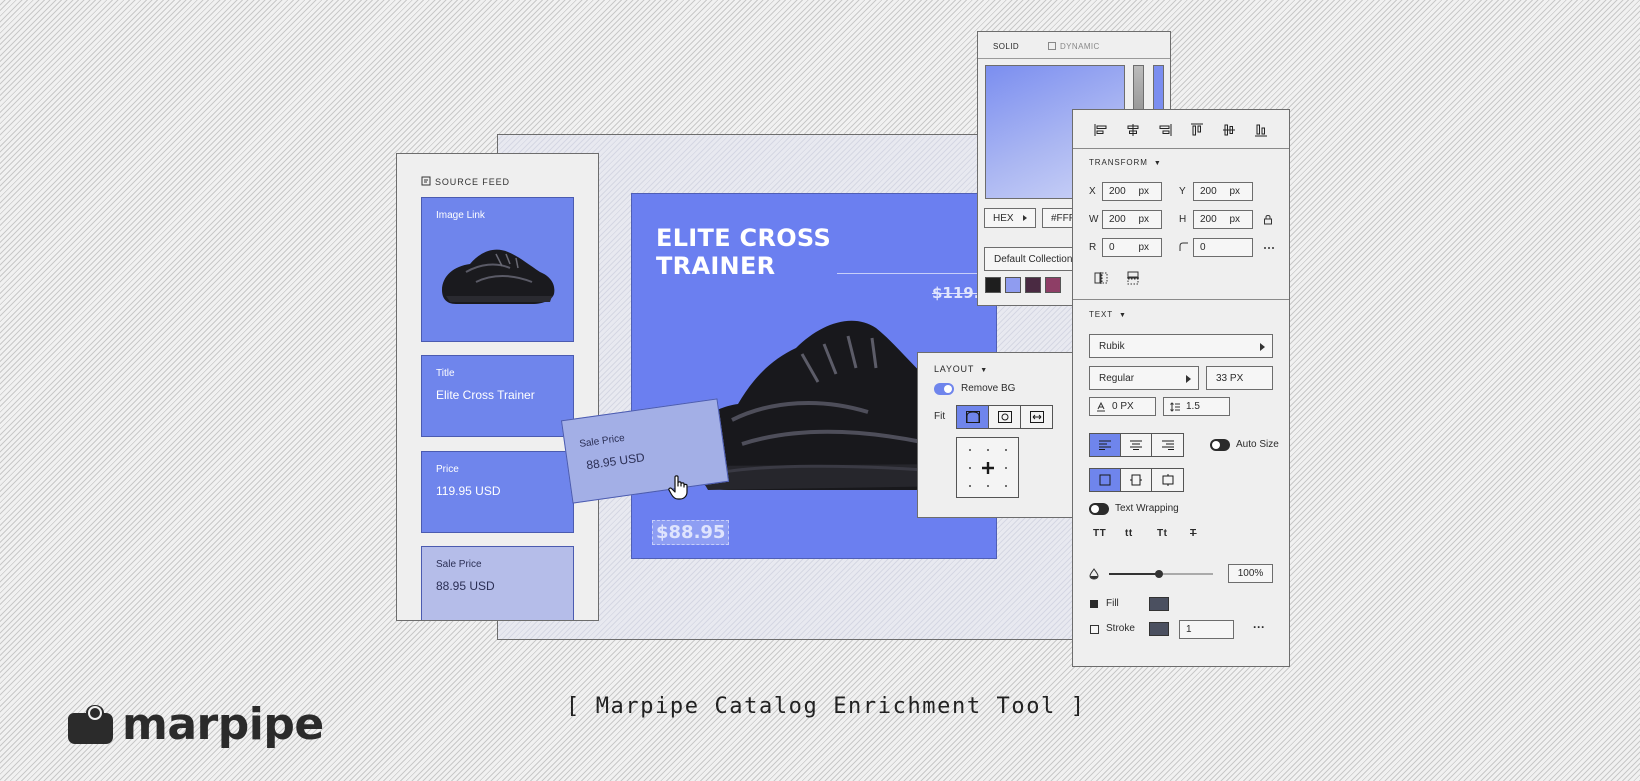 The image size is (1640, 781). Describe the element at coordinates (1099, 533) in the screenshot. I see `case-uppercase-button: TT` at that location.